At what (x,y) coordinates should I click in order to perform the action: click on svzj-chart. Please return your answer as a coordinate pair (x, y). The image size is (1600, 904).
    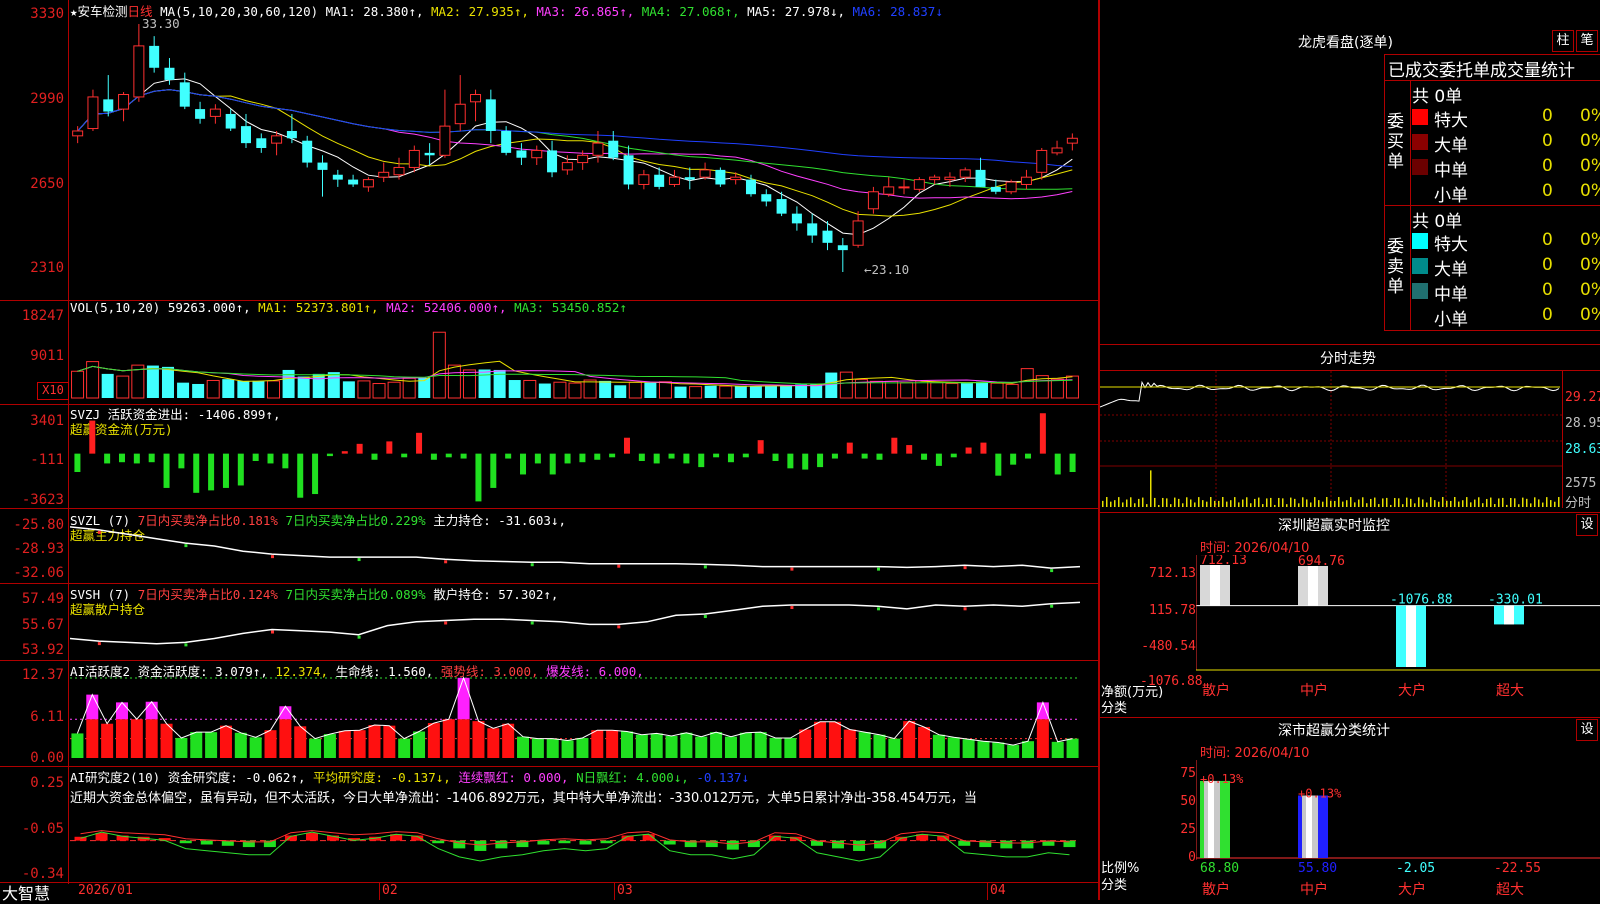
    Looking at the image, I should click on (583, 456).